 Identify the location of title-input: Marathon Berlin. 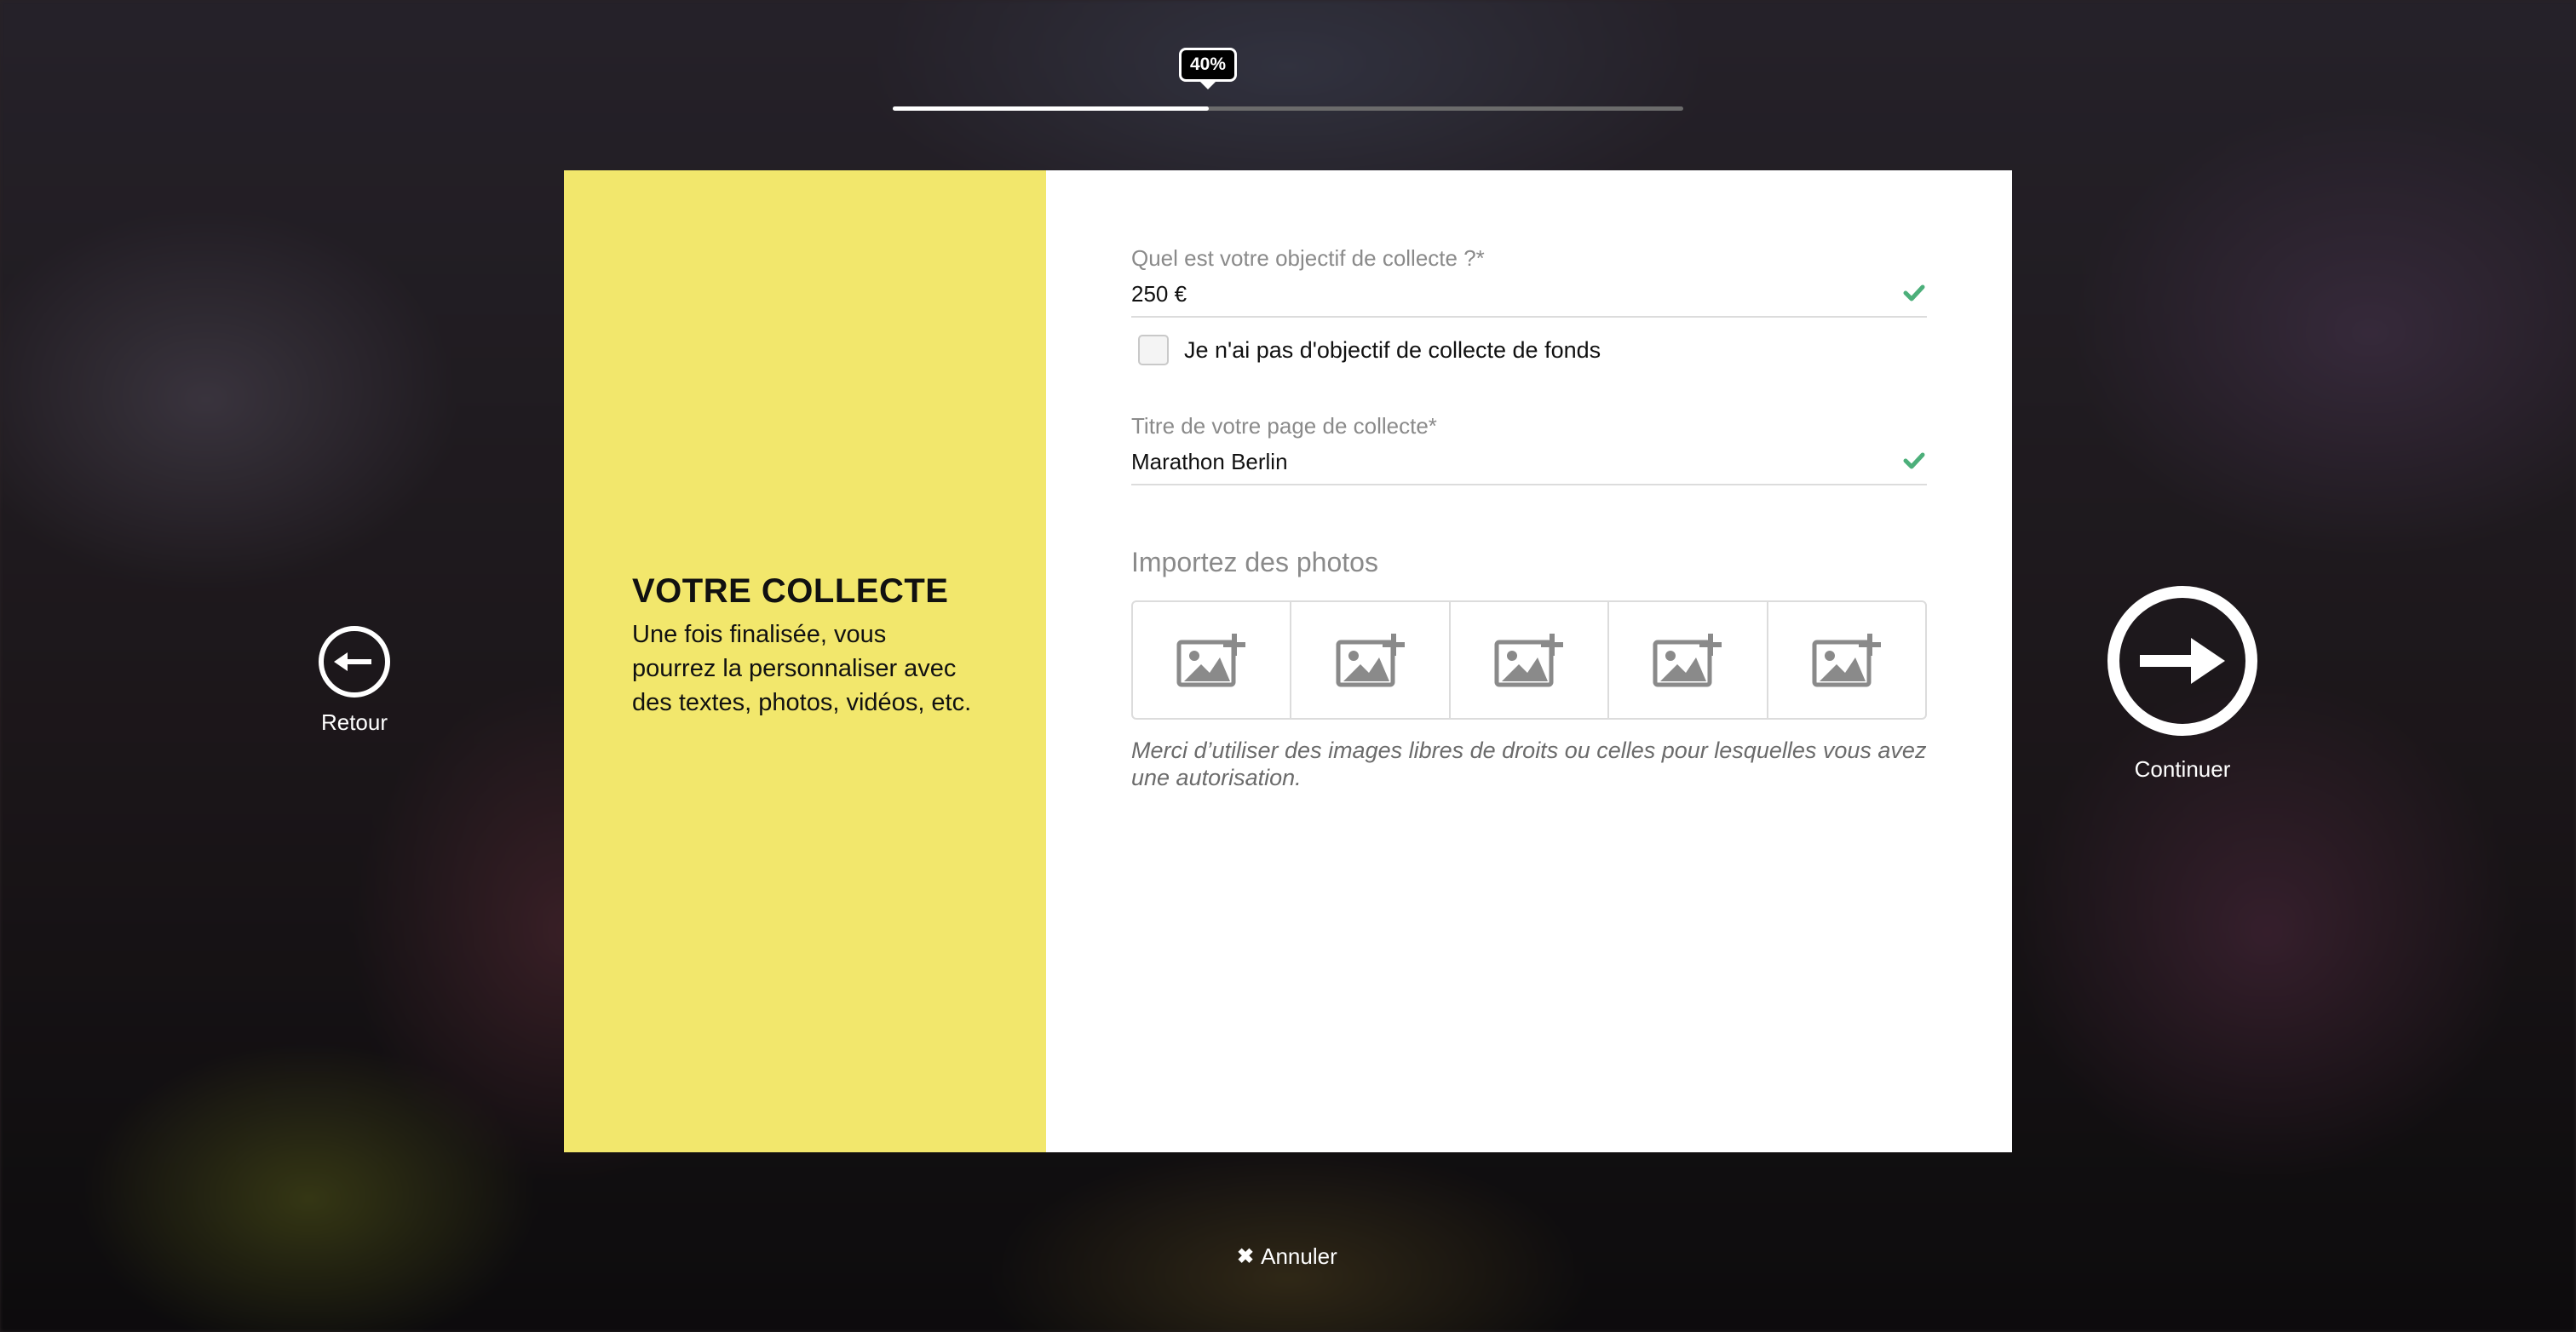
(1529, 462).